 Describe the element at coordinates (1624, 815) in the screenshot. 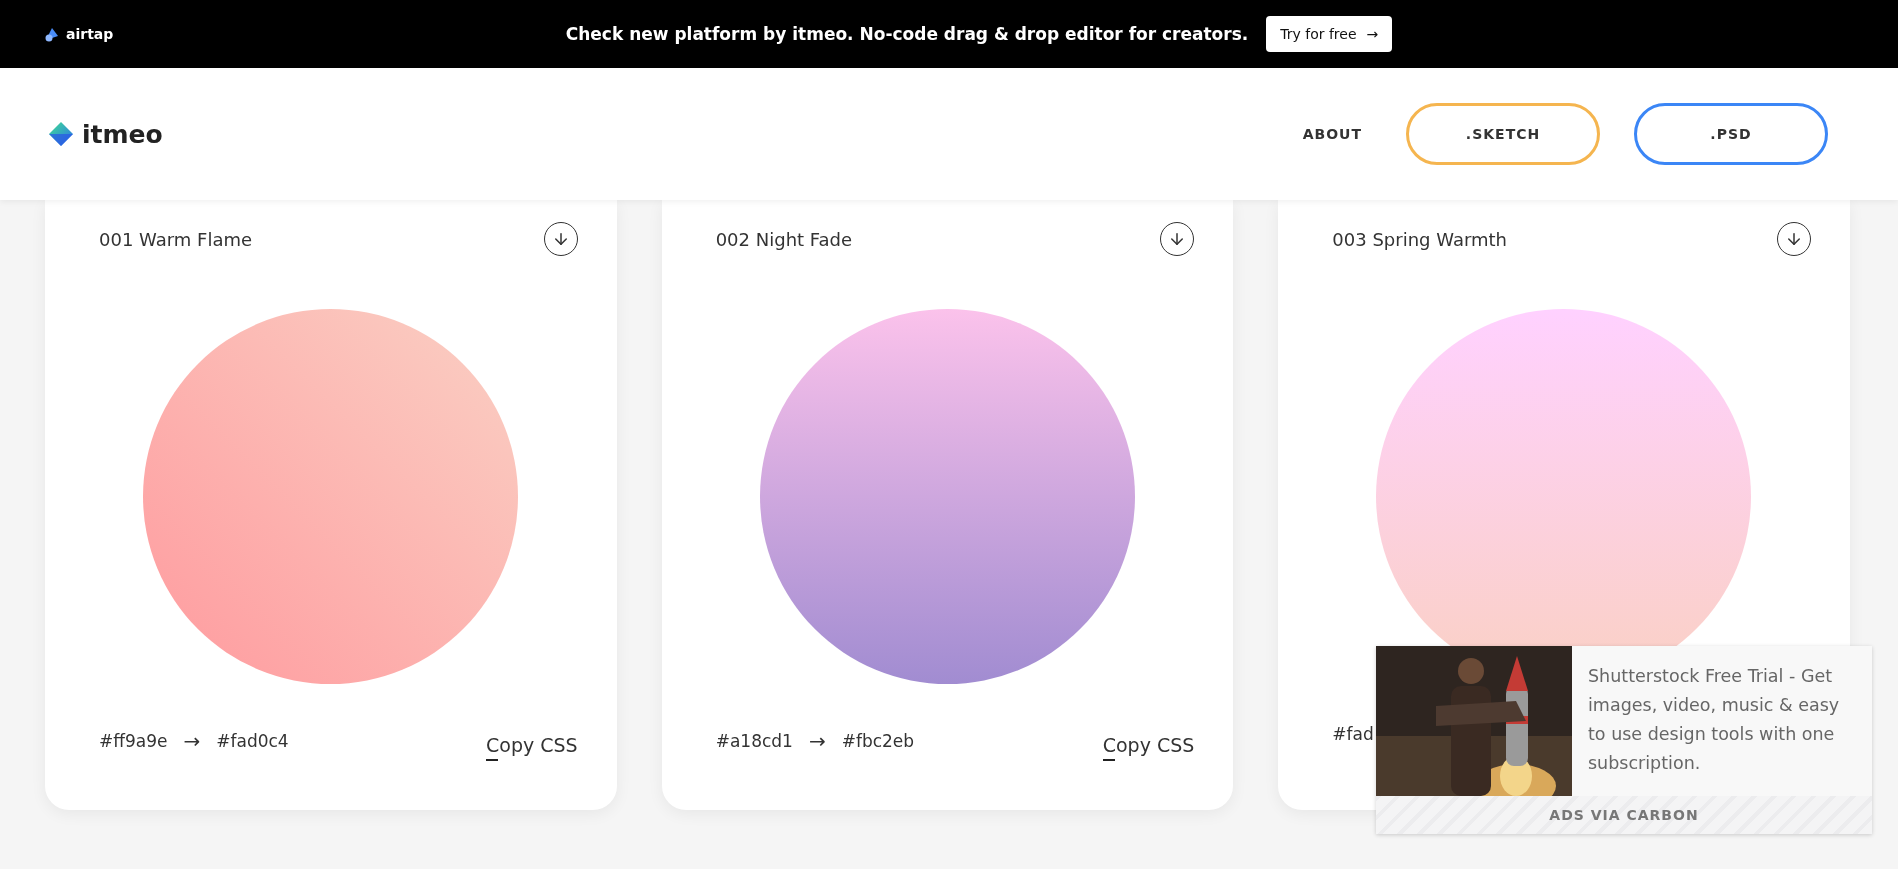

I see `ad-footer-text: ADS VIA CARBON` at that location.